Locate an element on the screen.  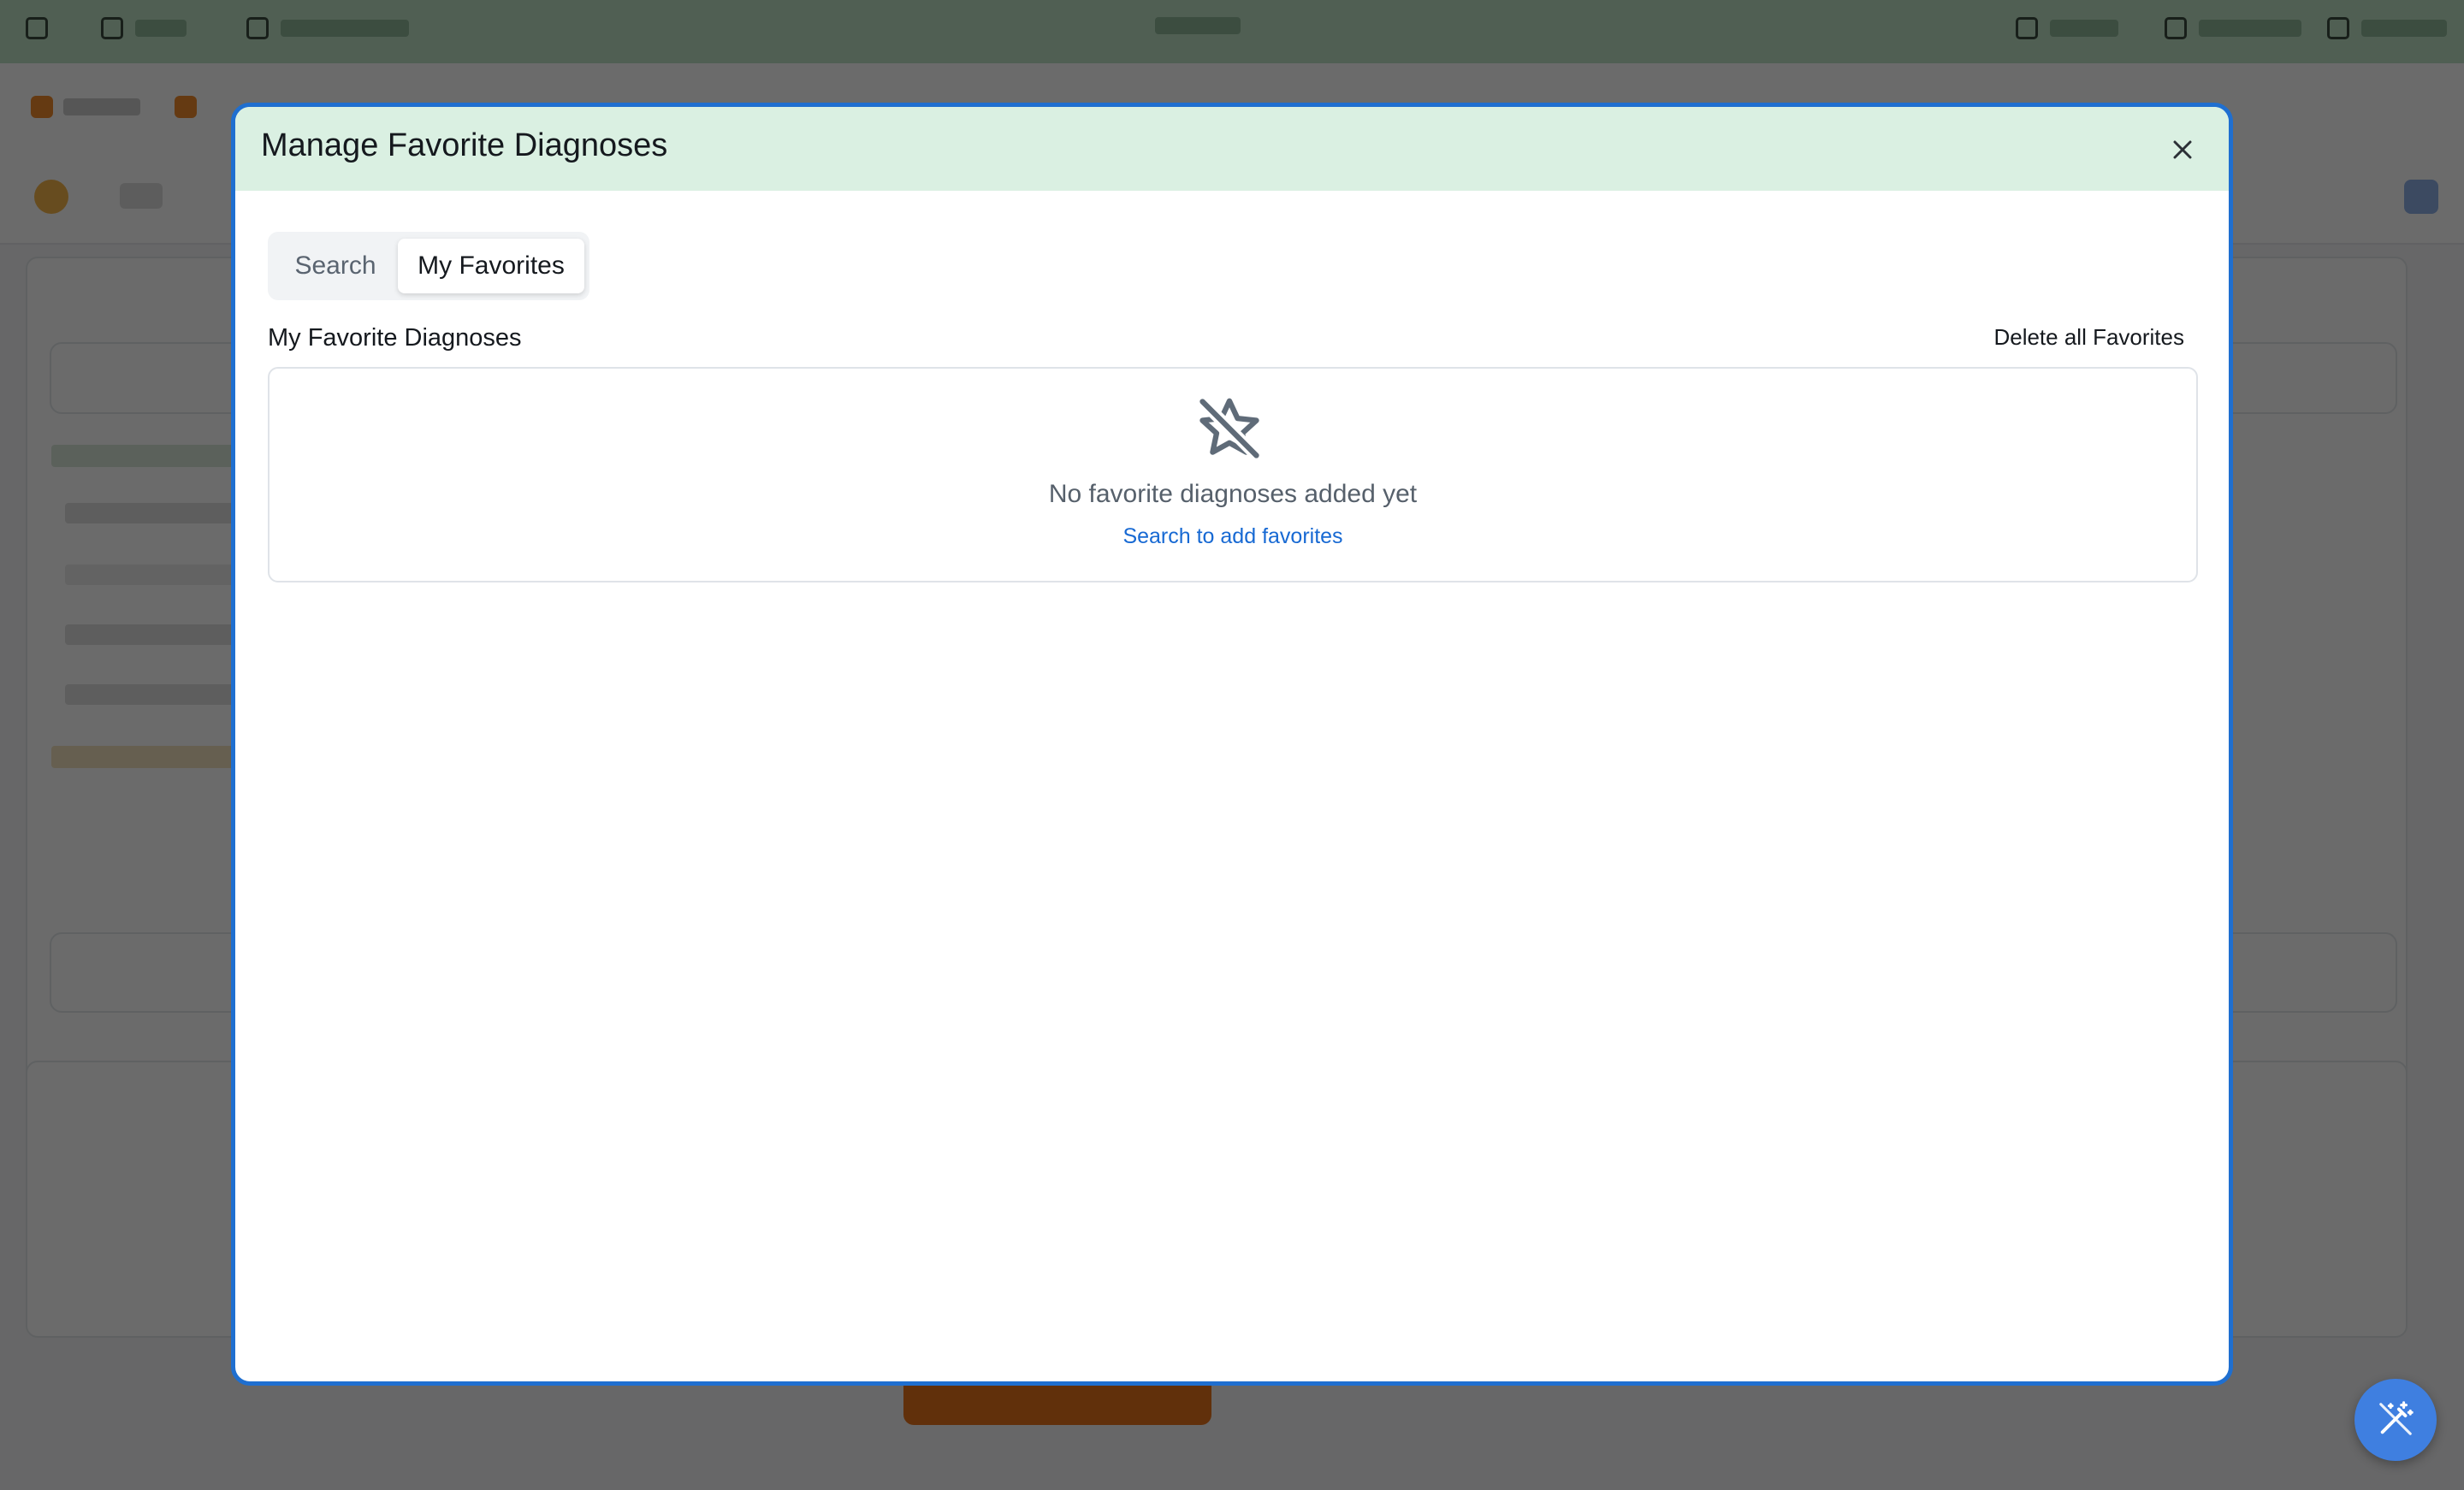
close-button is located at coordinates (2182, 150).